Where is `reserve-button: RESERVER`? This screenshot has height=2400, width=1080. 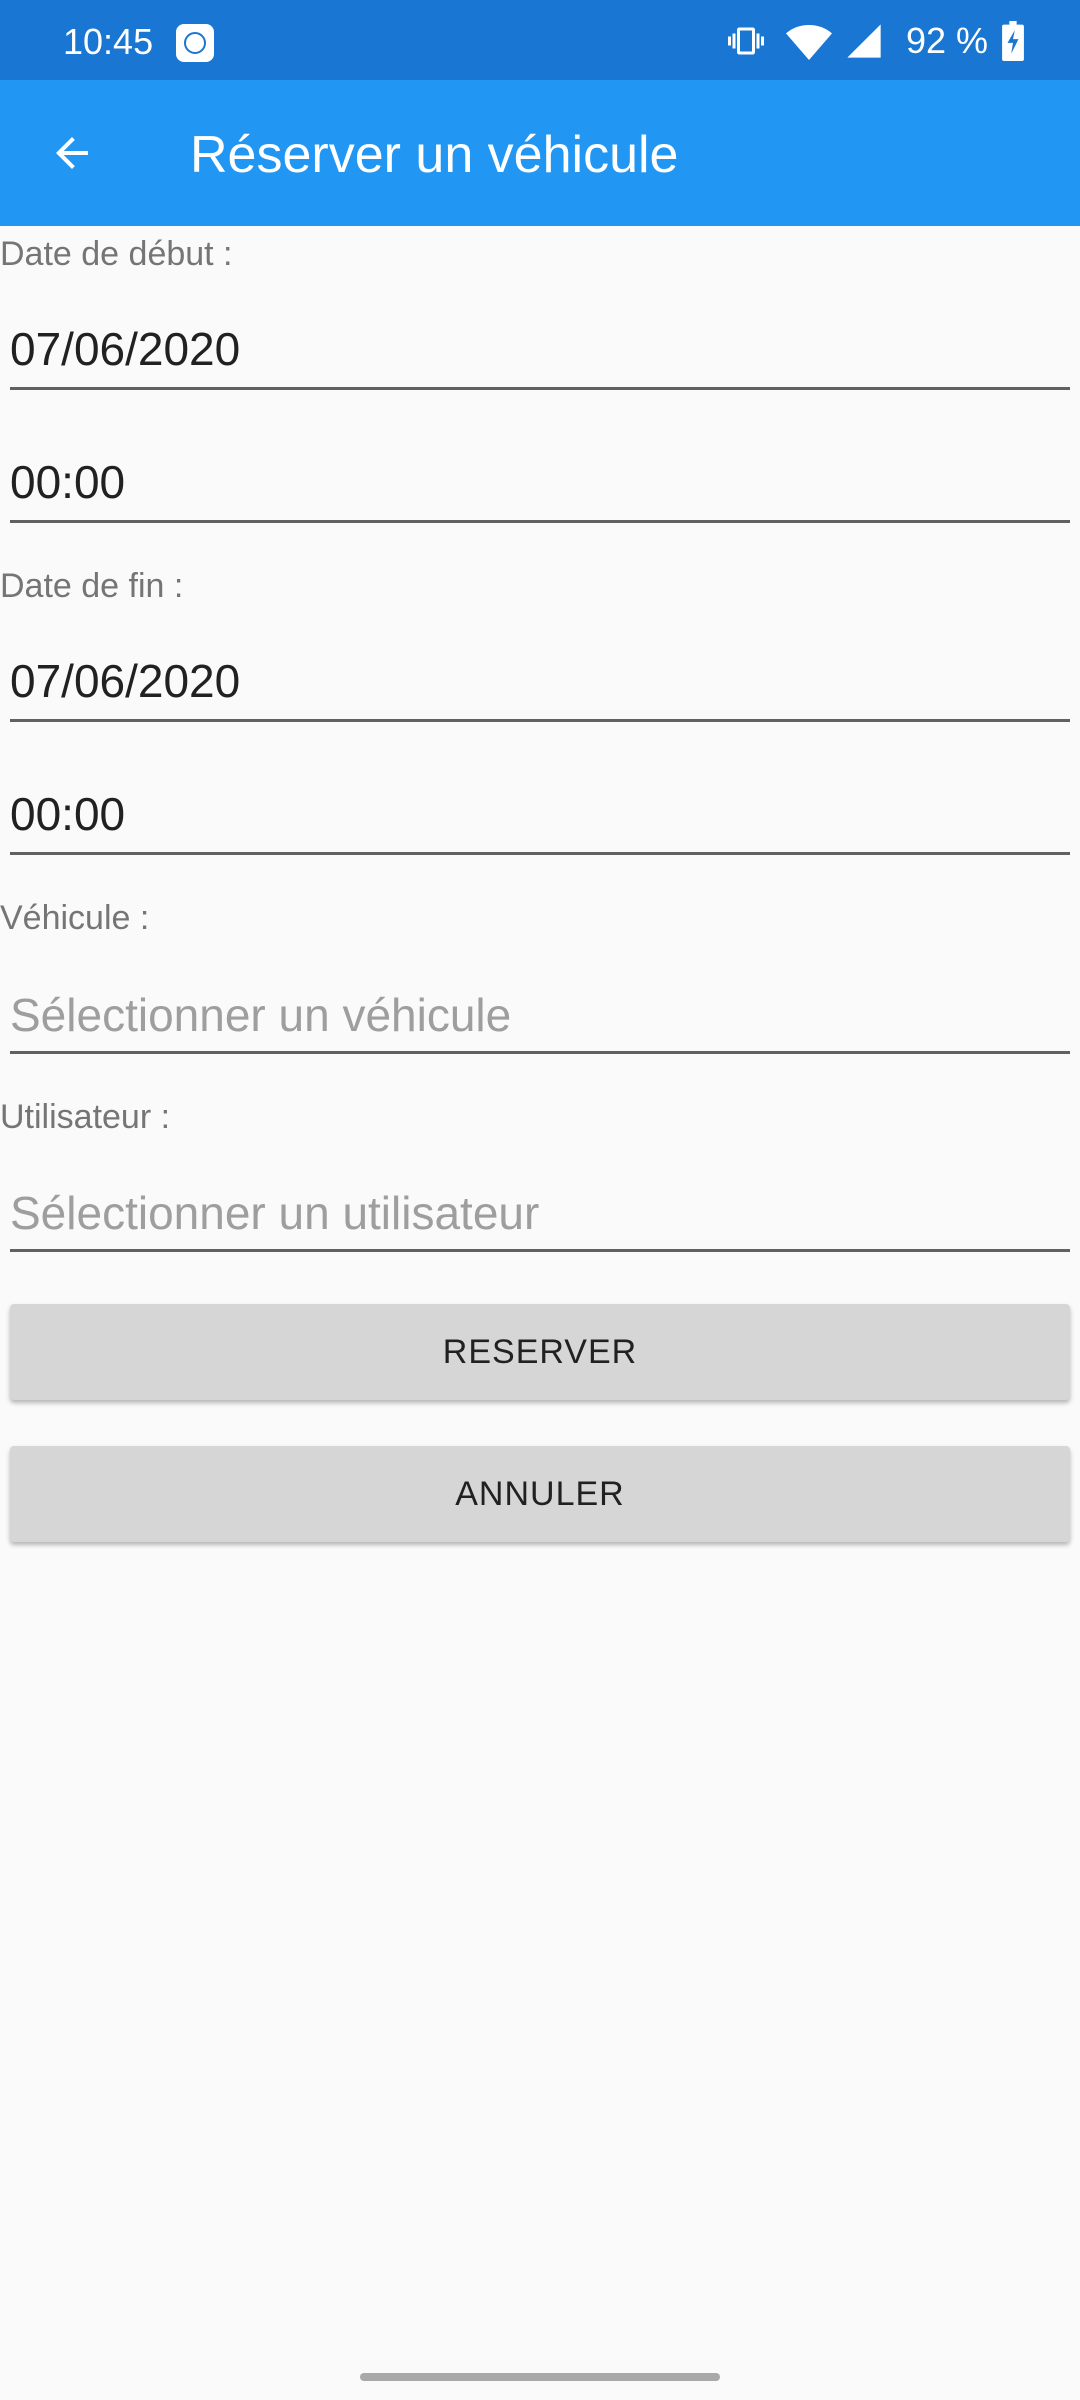
reserve-button: RESERVER is located at coordinates (540, 1352).